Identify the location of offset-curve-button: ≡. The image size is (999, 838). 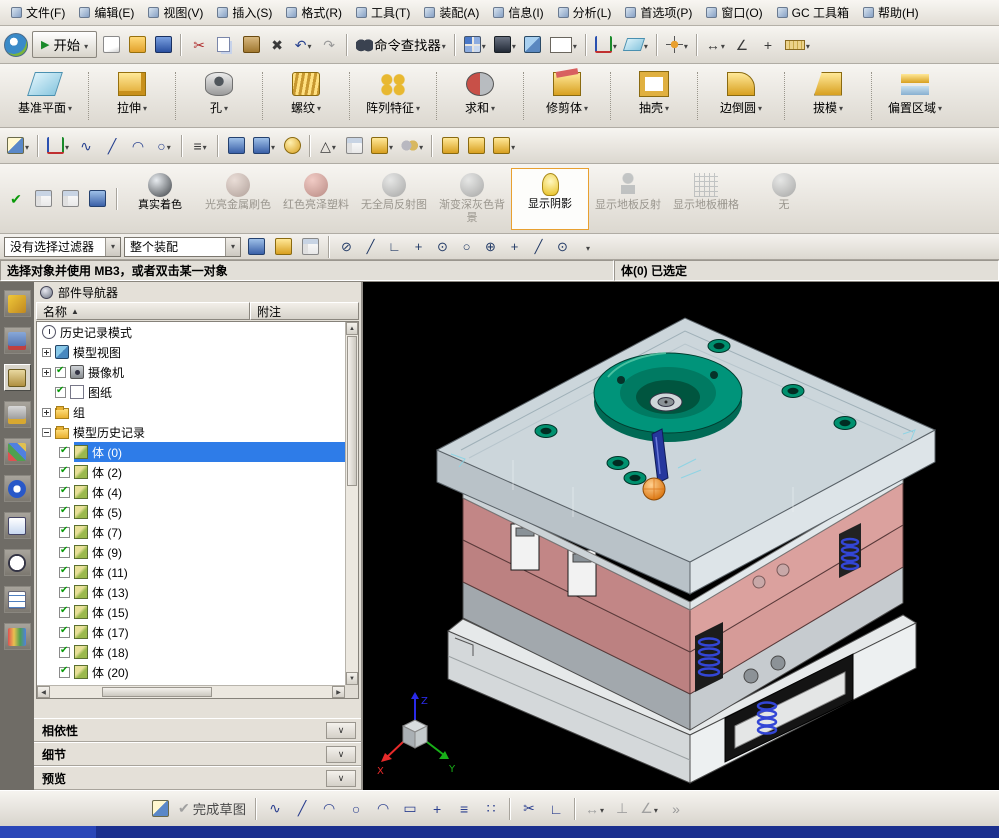
(464, 809).